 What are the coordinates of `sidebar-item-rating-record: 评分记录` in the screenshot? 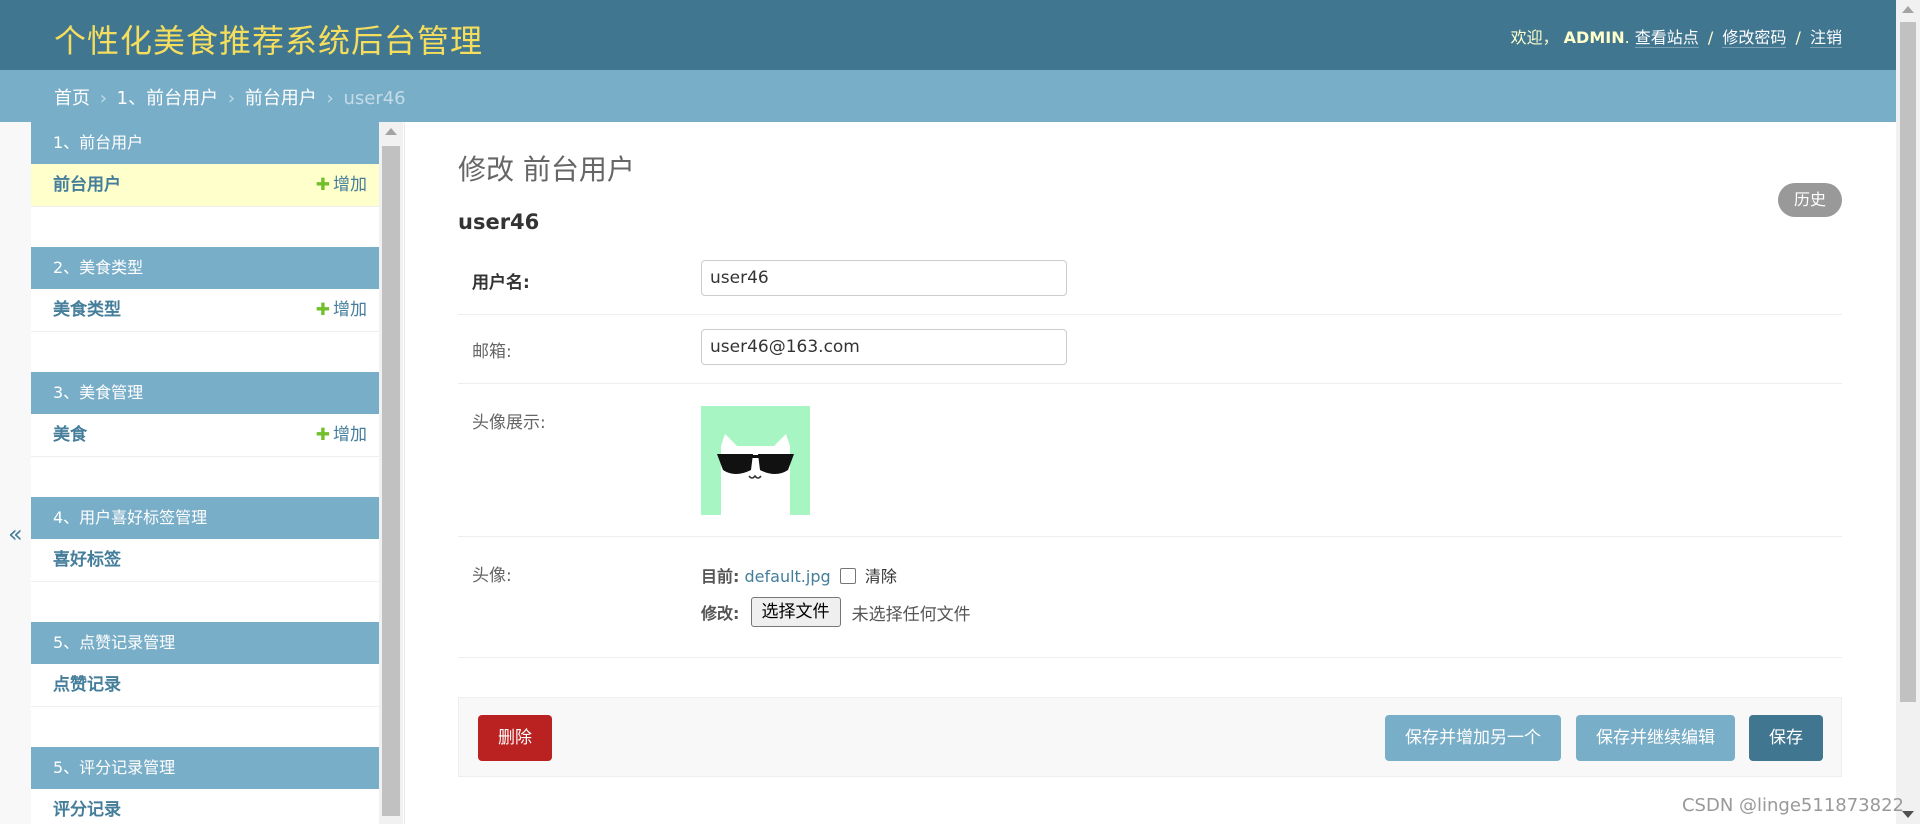 It's located at (205, 806).